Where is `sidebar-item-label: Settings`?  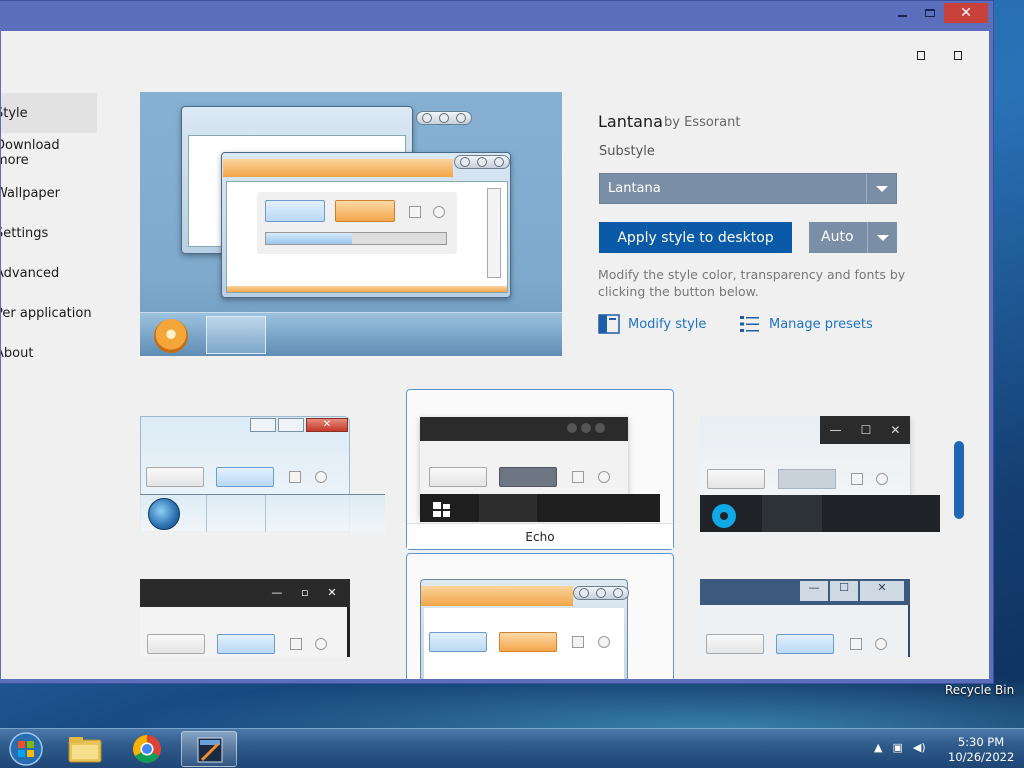
sidebar-item-label: Settings is located at coordinates (25, 233).